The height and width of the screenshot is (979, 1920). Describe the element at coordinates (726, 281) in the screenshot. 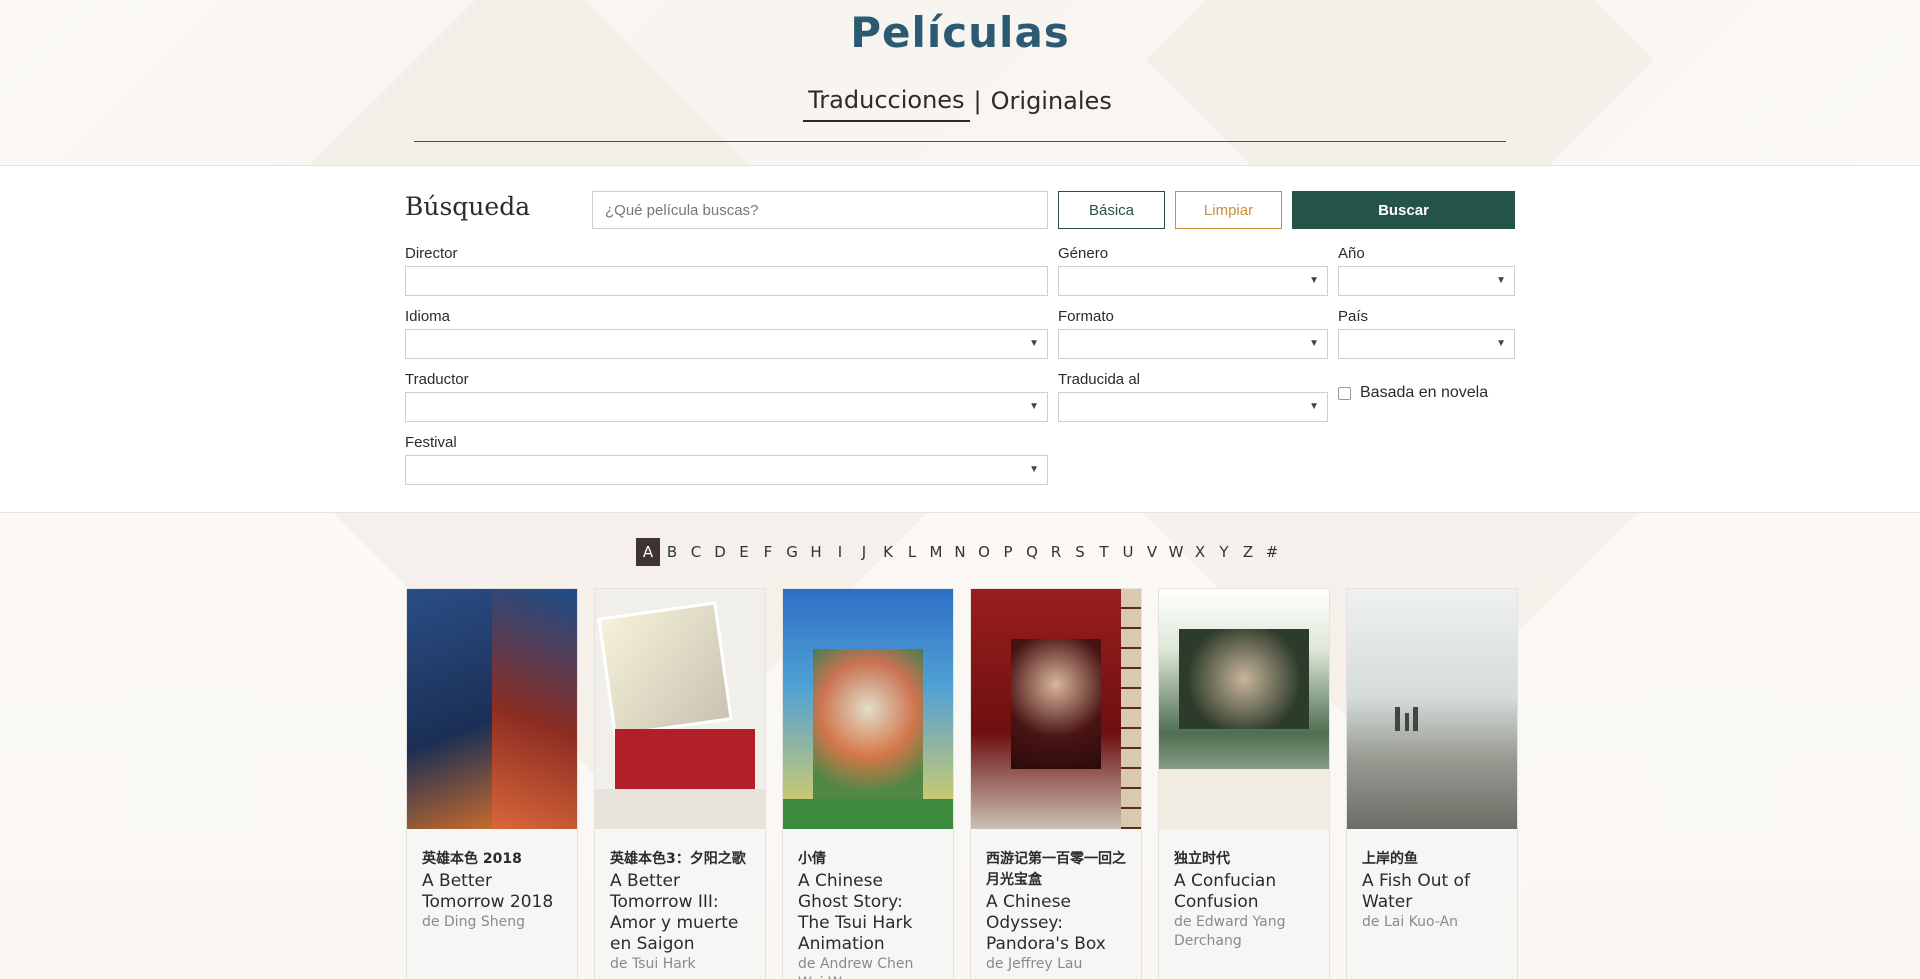

I see `director-field` at that location.